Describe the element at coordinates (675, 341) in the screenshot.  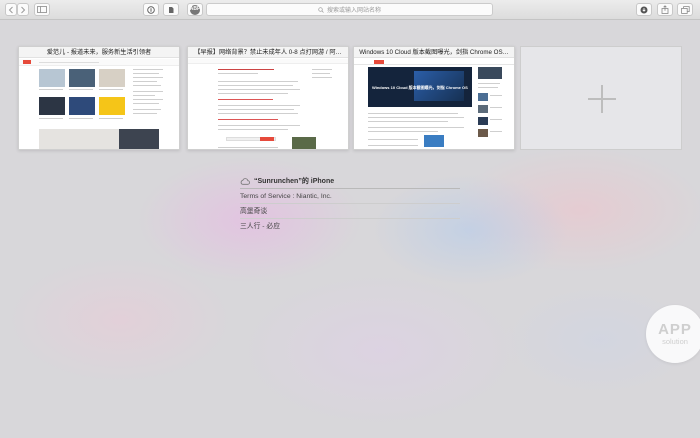
I see `watermark-line-2: solution` at that location.